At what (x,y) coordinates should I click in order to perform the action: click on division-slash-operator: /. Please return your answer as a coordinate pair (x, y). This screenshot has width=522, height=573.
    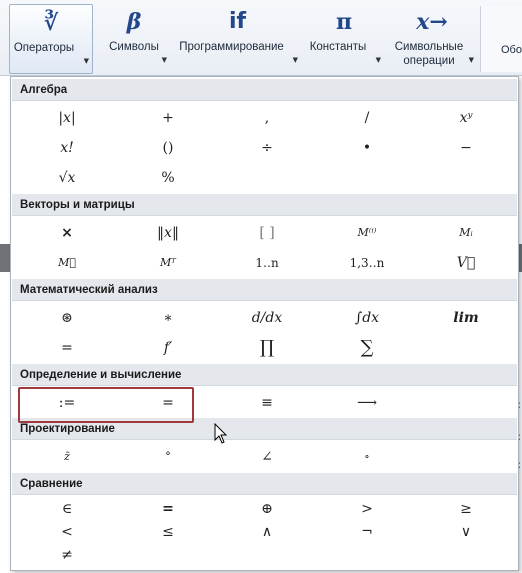
    Looking at the image, I should click on (367, 118).